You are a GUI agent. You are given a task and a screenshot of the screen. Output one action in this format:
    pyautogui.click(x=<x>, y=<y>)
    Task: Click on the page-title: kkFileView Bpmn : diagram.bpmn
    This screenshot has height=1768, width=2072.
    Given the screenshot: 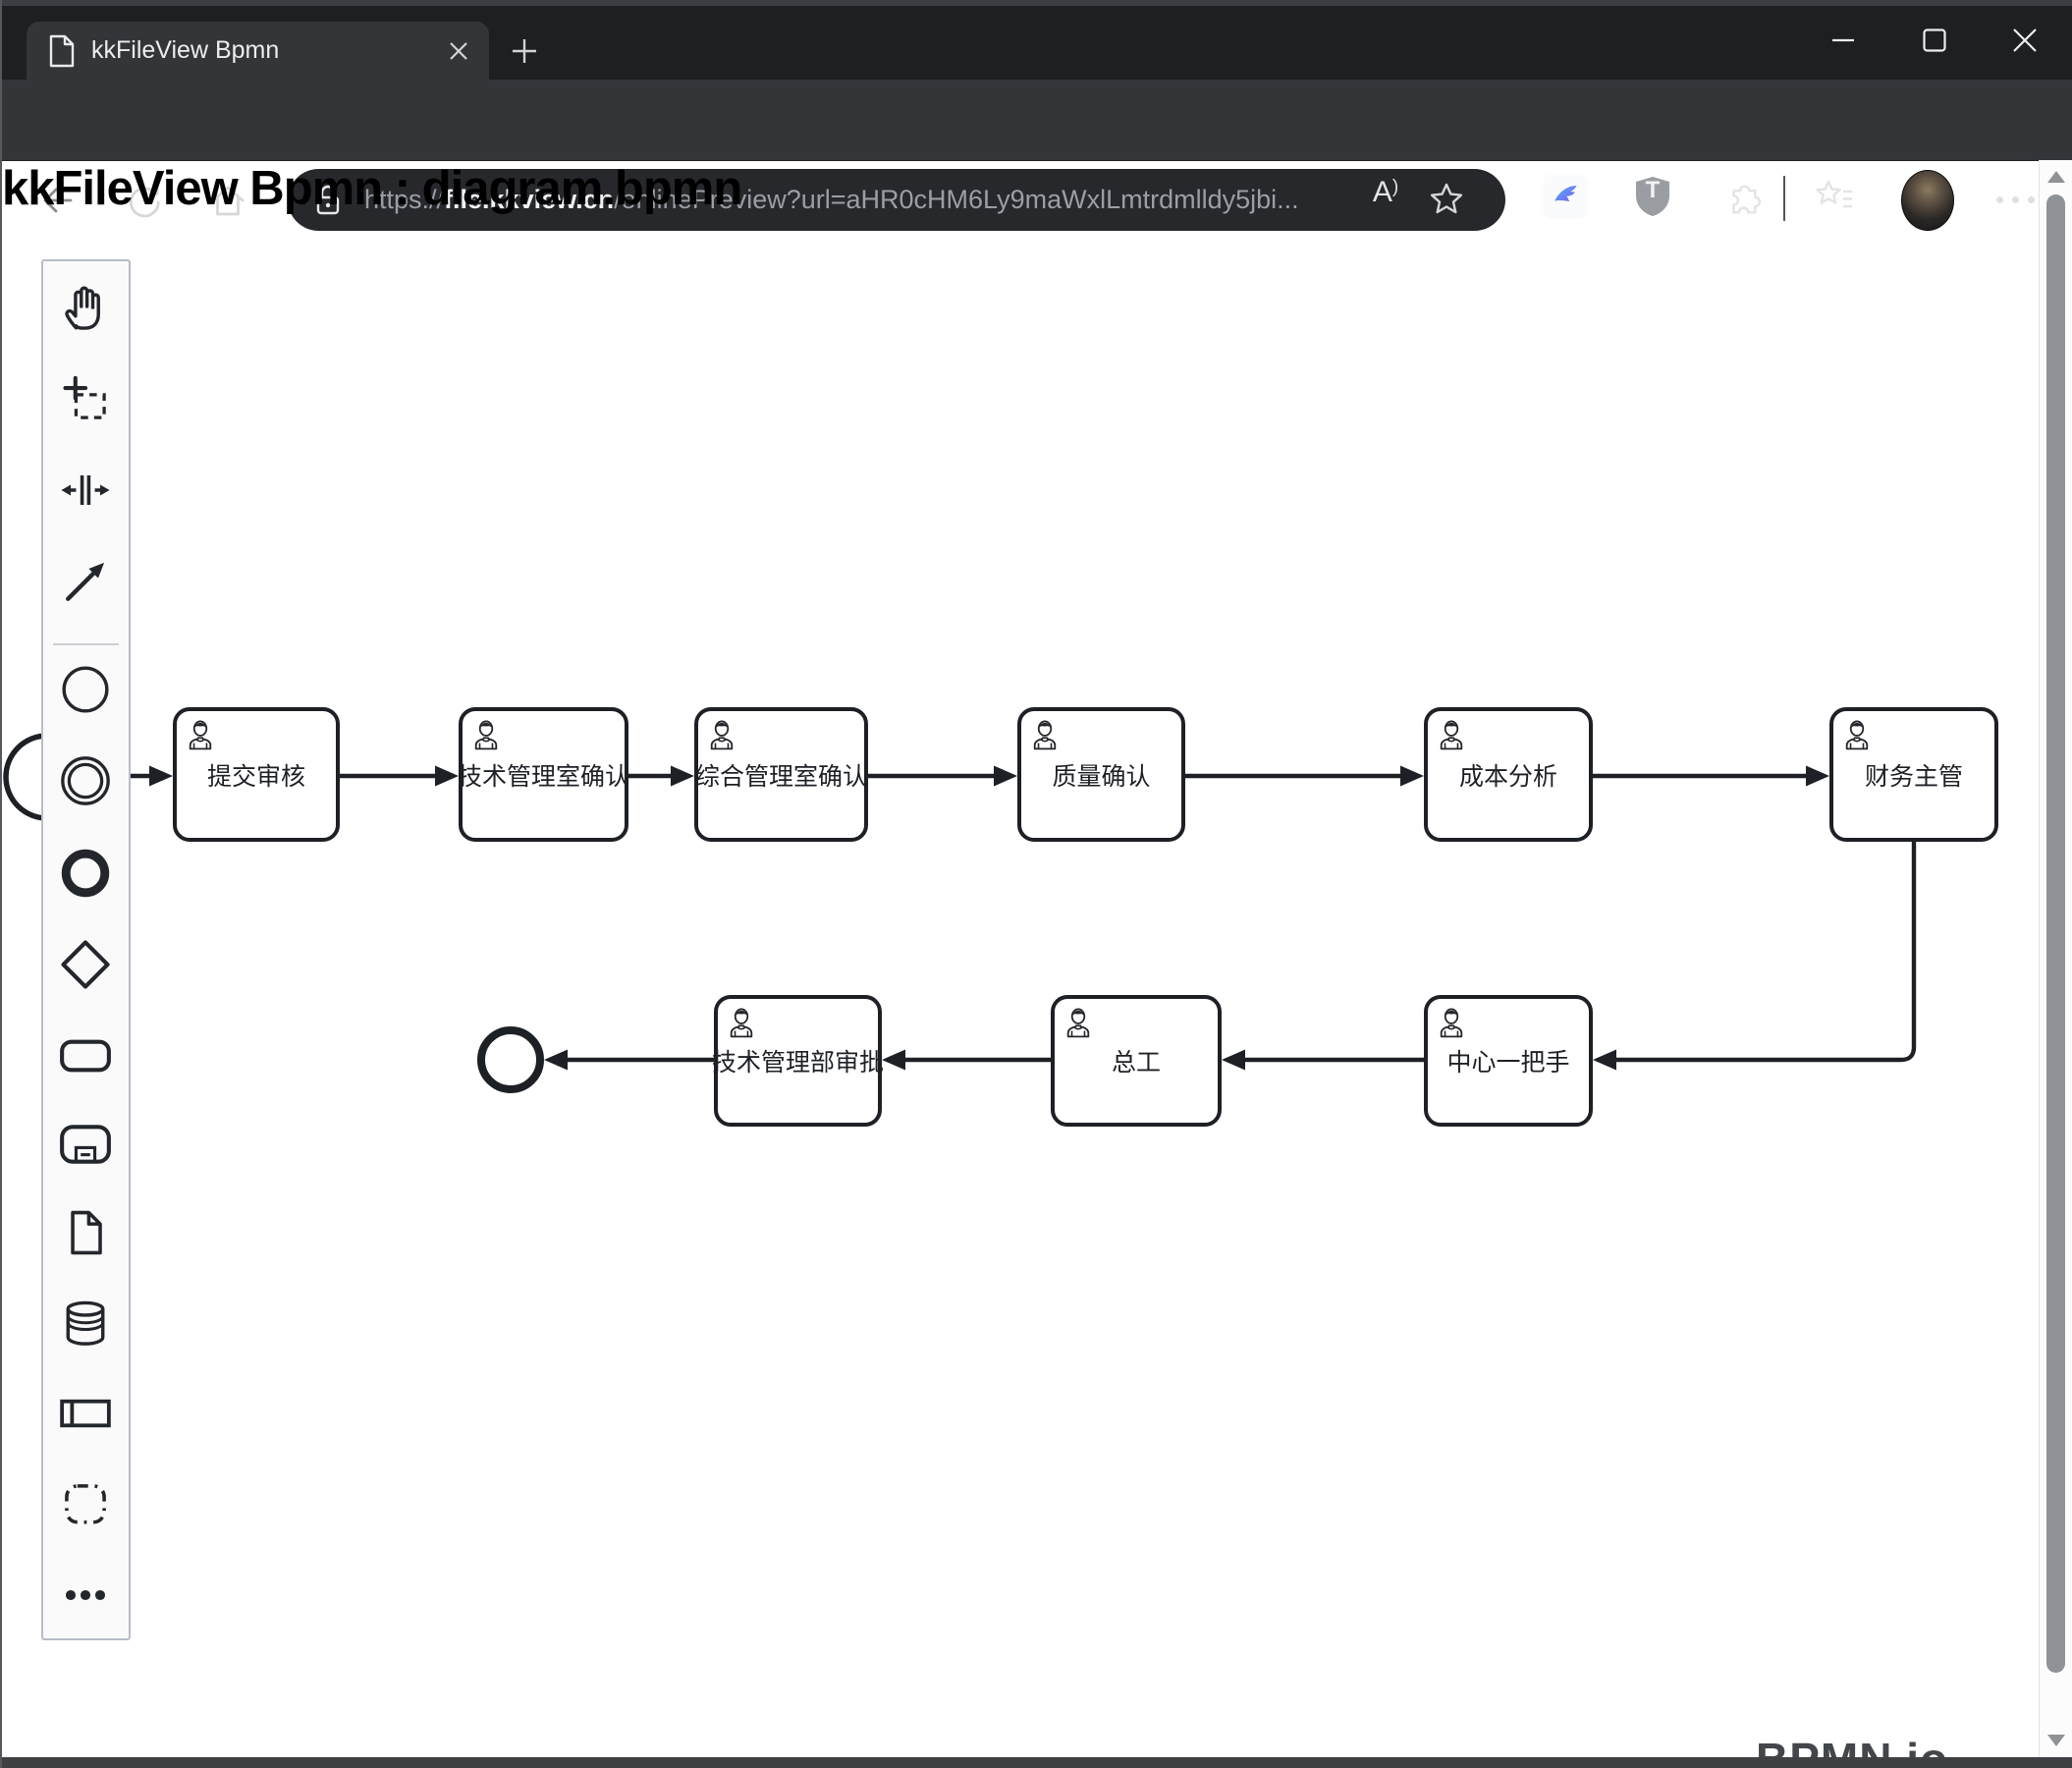 What is the action you would take?
    pyautogui.click(x=372, y=188)
    